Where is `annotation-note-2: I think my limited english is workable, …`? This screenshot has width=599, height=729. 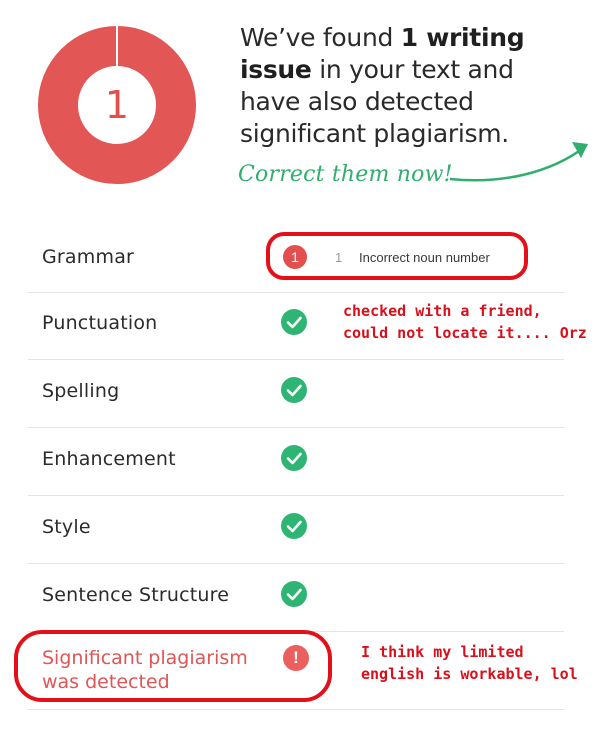 annotation-note-2: I think my limited english is workable, … is located at coordinates (469, 663).